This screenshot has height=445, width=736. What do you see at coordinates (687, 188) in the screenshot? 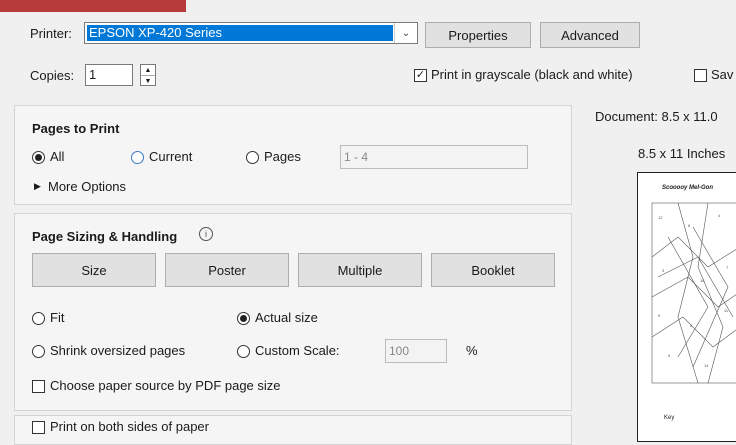
I see `preview-page-title: Scooooy Mel-Gon` at bounding box center [687, 188].